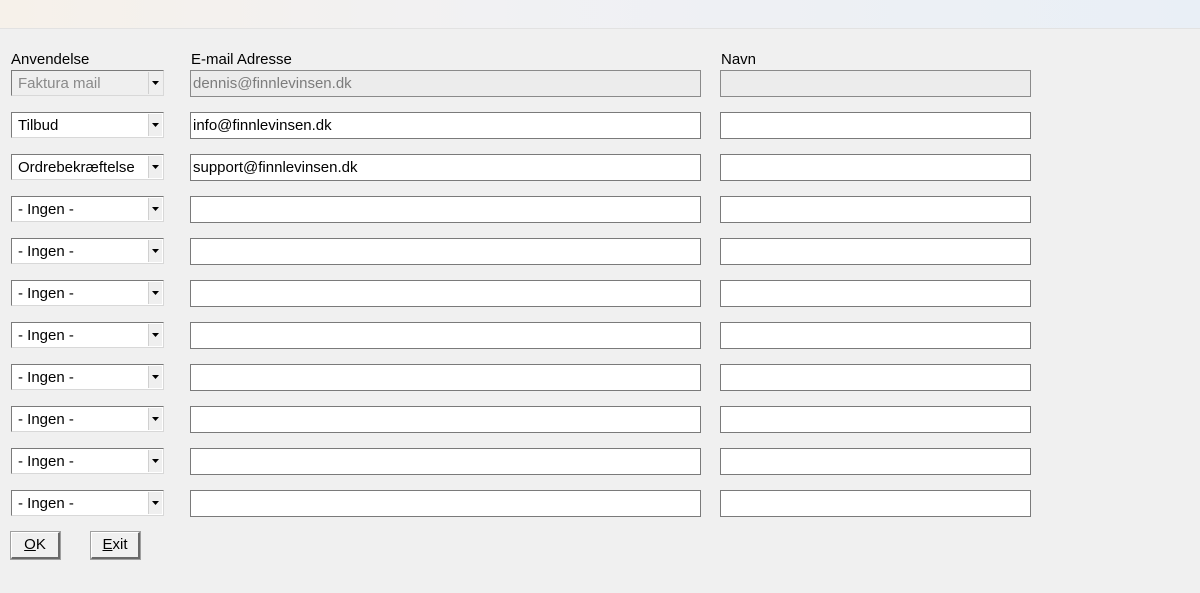  I want to click on usage-dropdown-value: Faktura mail, so click(59, 83).